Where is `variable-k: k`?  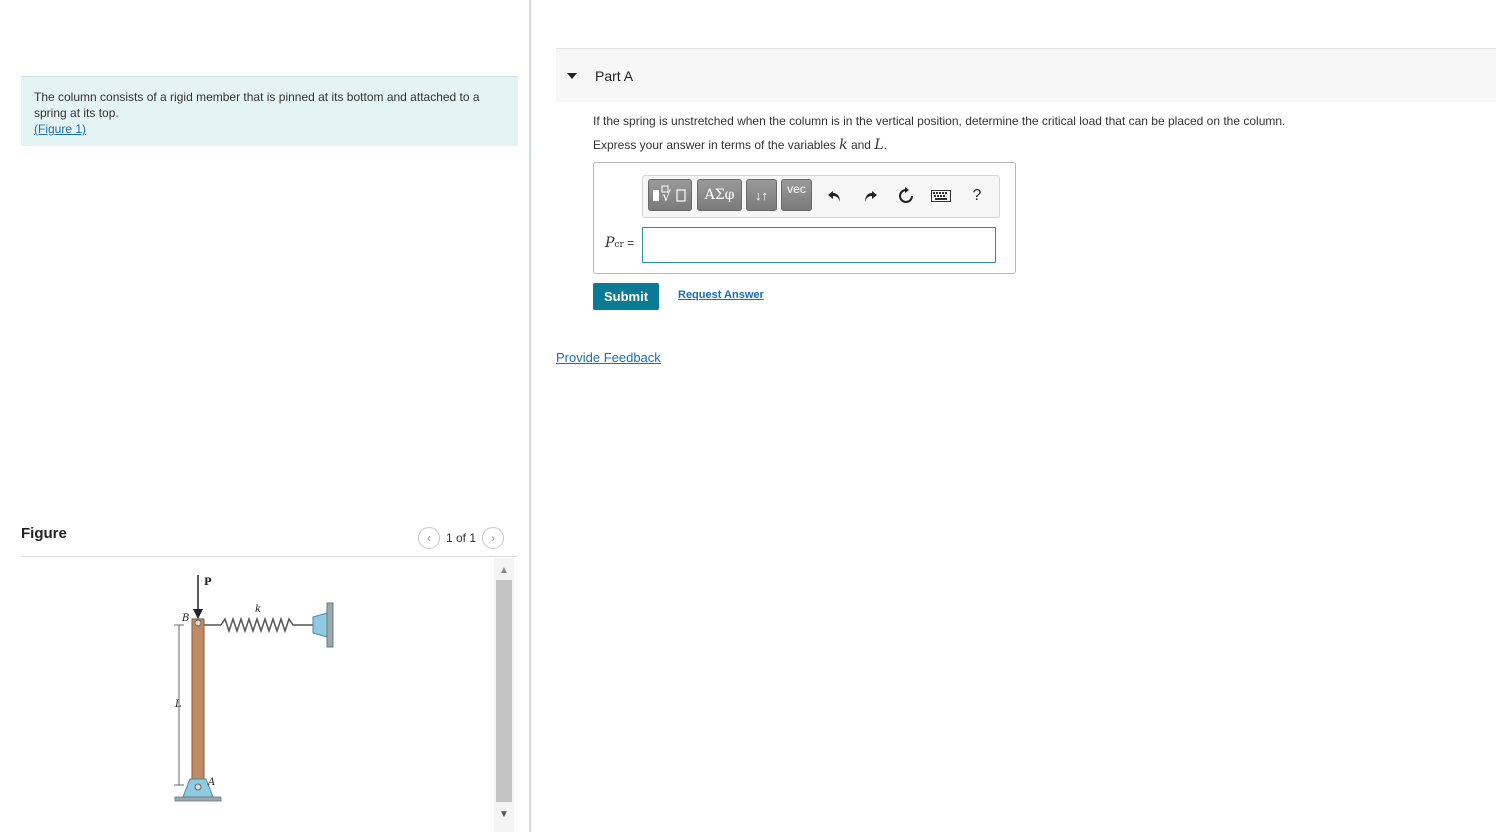 variable-k: k is located at coordinates (843, 145).